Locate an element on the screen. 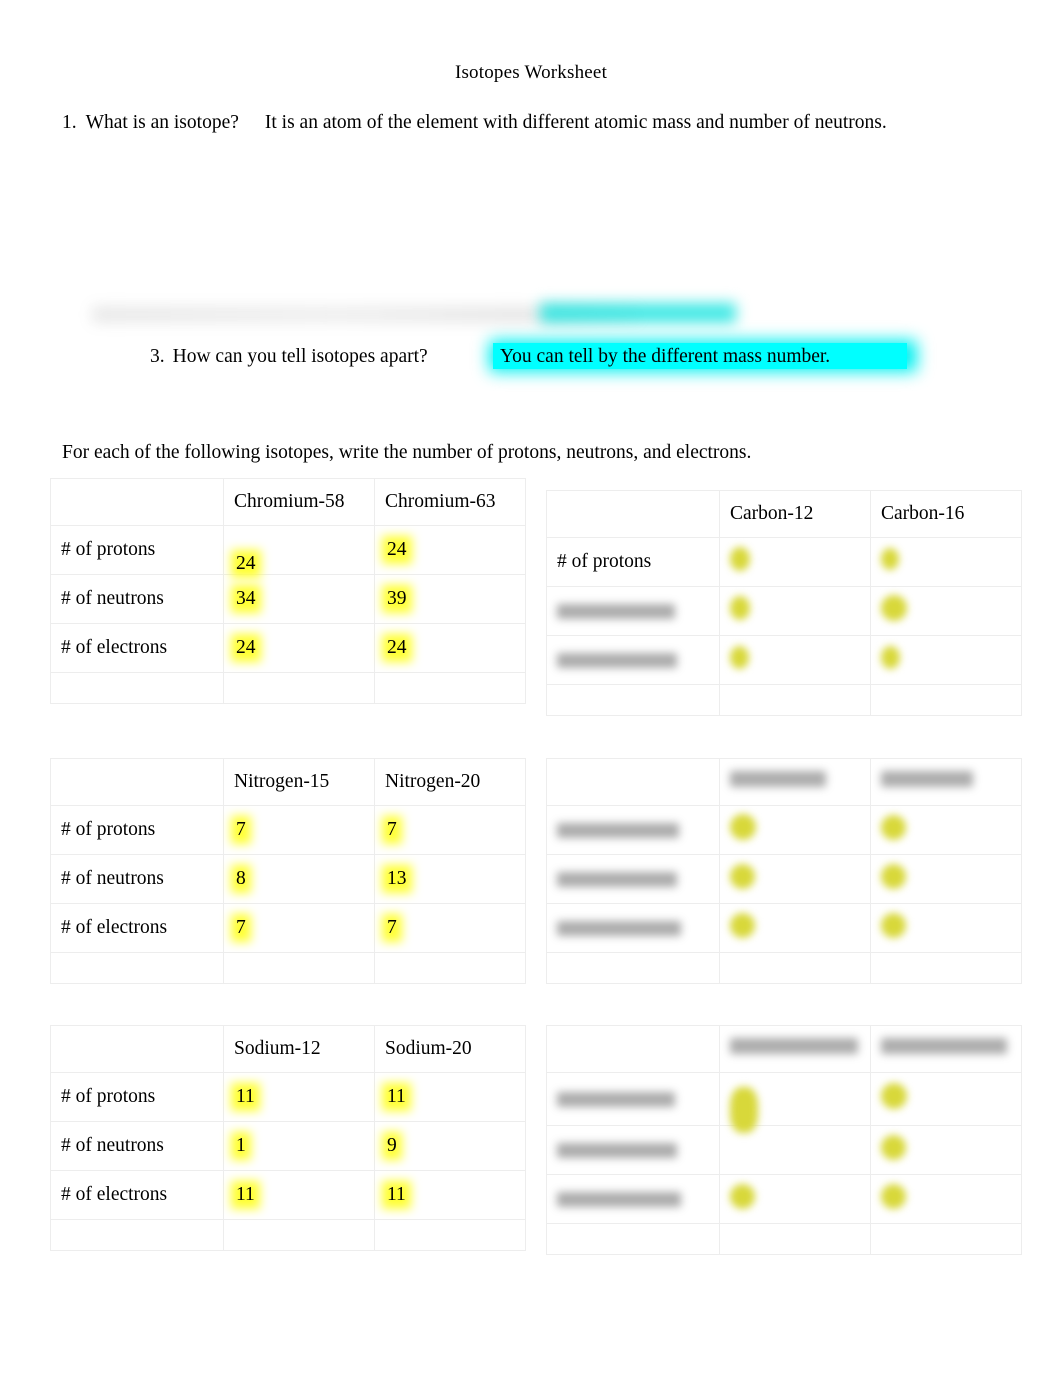  isotope-table-redacted-upper-right is located at coordinates (784, 871).